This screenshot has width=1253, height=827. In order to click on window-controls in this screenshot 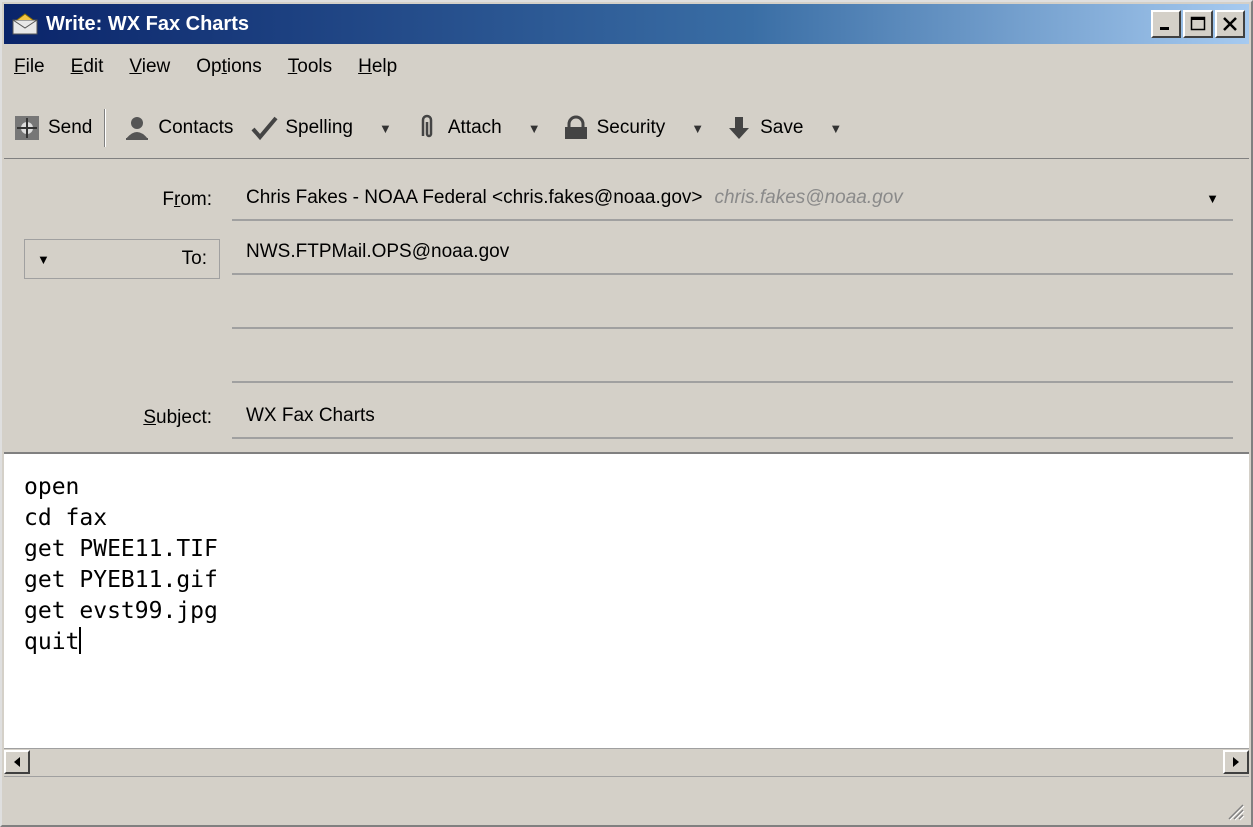, I will do `click(1198, 24)`.